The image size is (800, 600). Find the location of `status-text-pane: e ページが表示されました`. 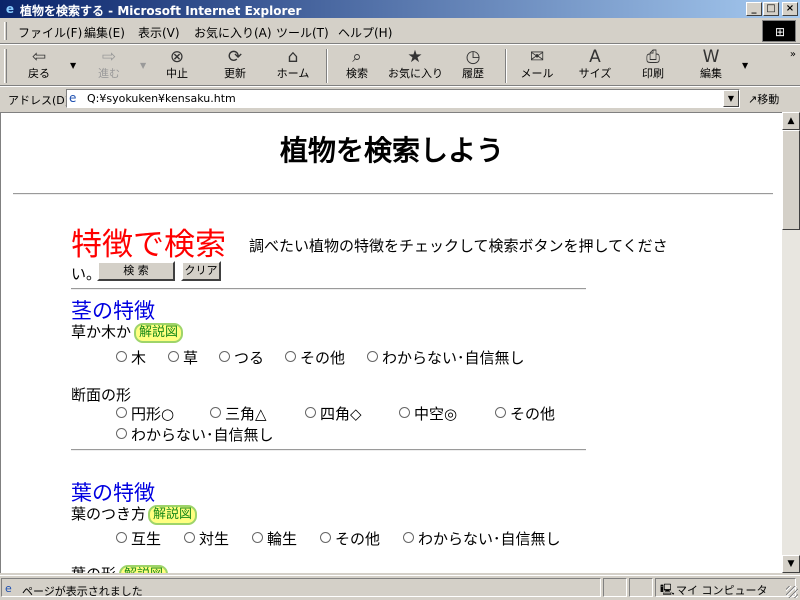

status-text-pane: e ページが表示されました is located at coordinates (301, 588).